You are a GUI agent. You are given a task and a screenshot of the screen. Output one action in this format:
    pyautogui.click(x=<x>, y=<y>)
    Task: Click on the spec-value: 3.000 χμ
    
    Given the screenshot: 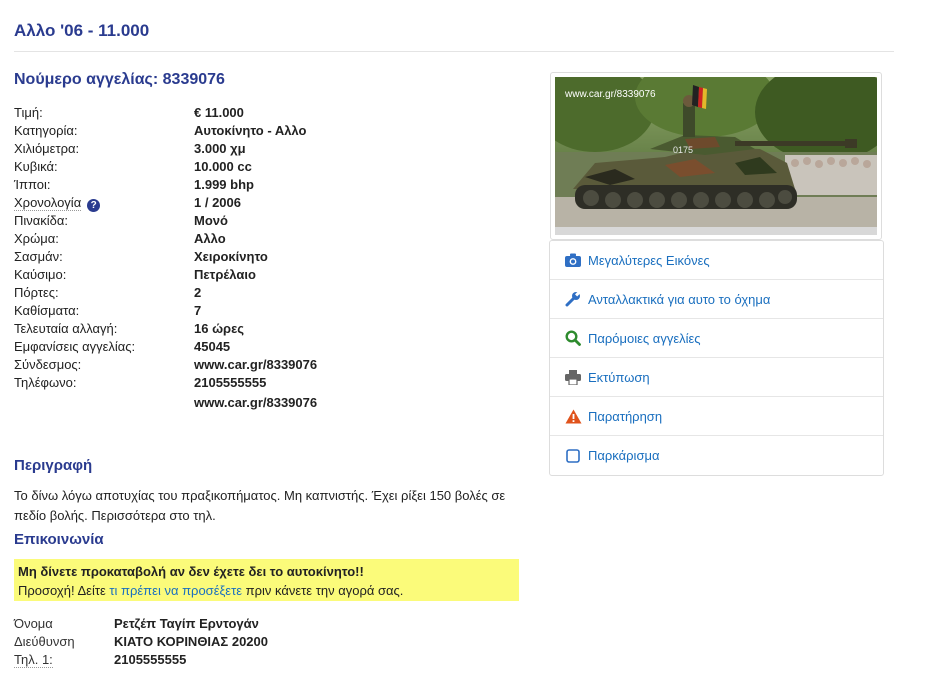 What is the action you would take?
    pyautogui.click(x=220, y=148)
    